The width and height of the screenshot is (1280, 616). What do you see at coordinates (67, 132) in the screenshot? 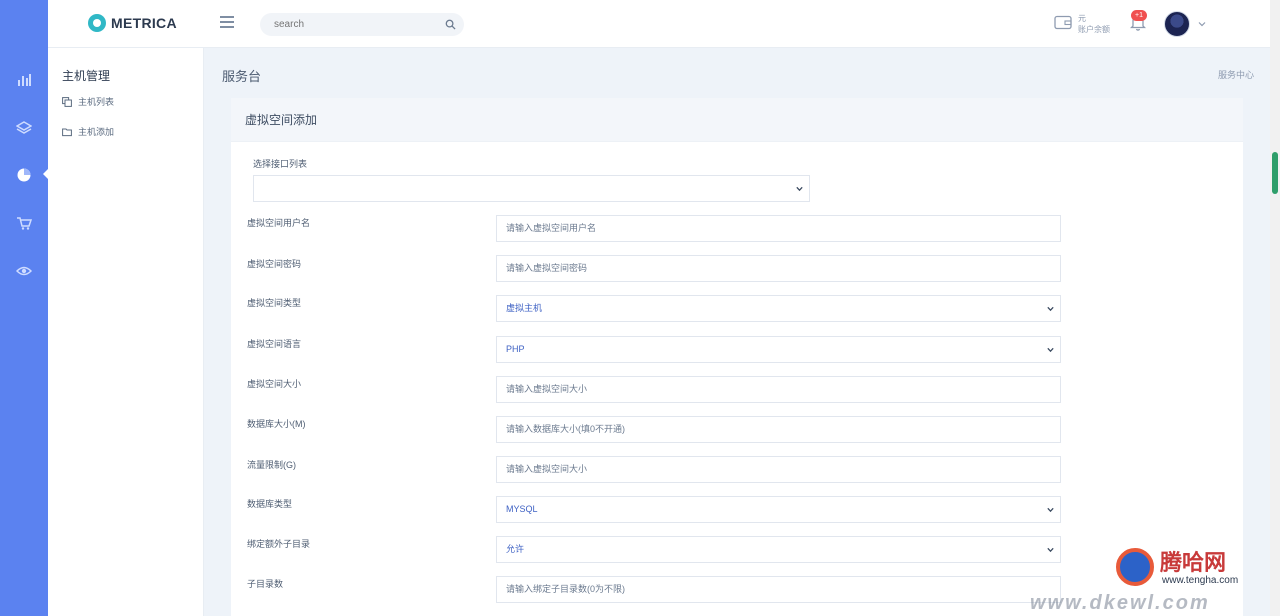
I see `folder-icon` at bounding box center [67, 132].